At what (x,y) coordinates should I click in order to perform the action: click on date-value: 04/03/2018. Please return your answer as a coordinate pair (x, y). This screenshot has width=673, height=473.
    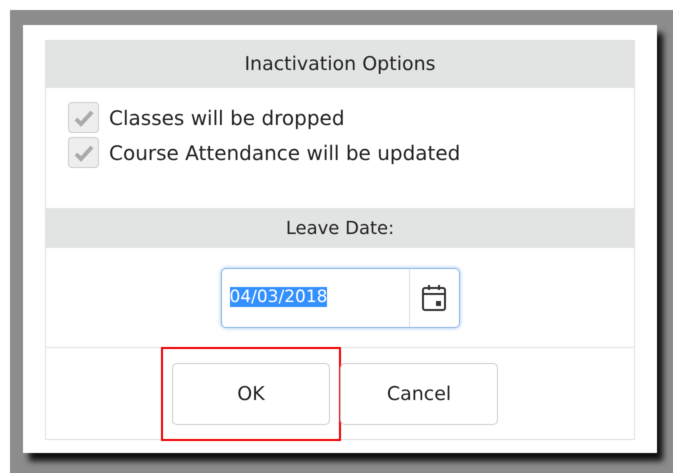
    Looking at the image, I should click on (279, 296).